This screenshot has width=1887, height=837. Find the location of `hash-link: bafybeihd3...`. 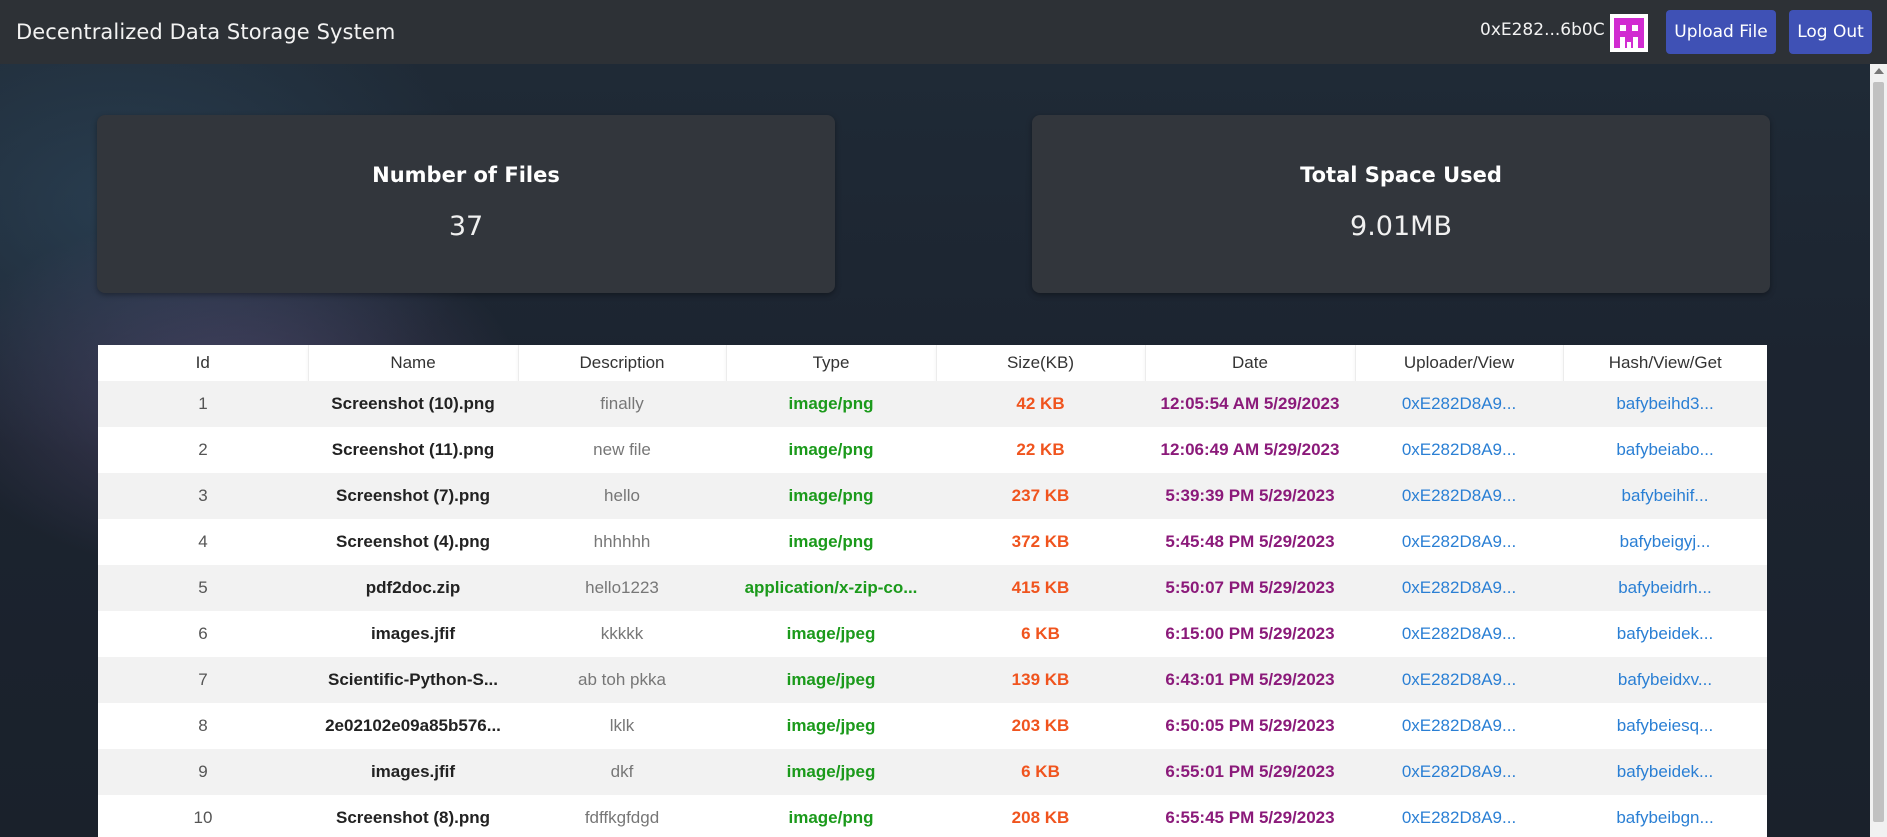

hash-link: bafybeihd3... is located at coordinates (1665, 404).